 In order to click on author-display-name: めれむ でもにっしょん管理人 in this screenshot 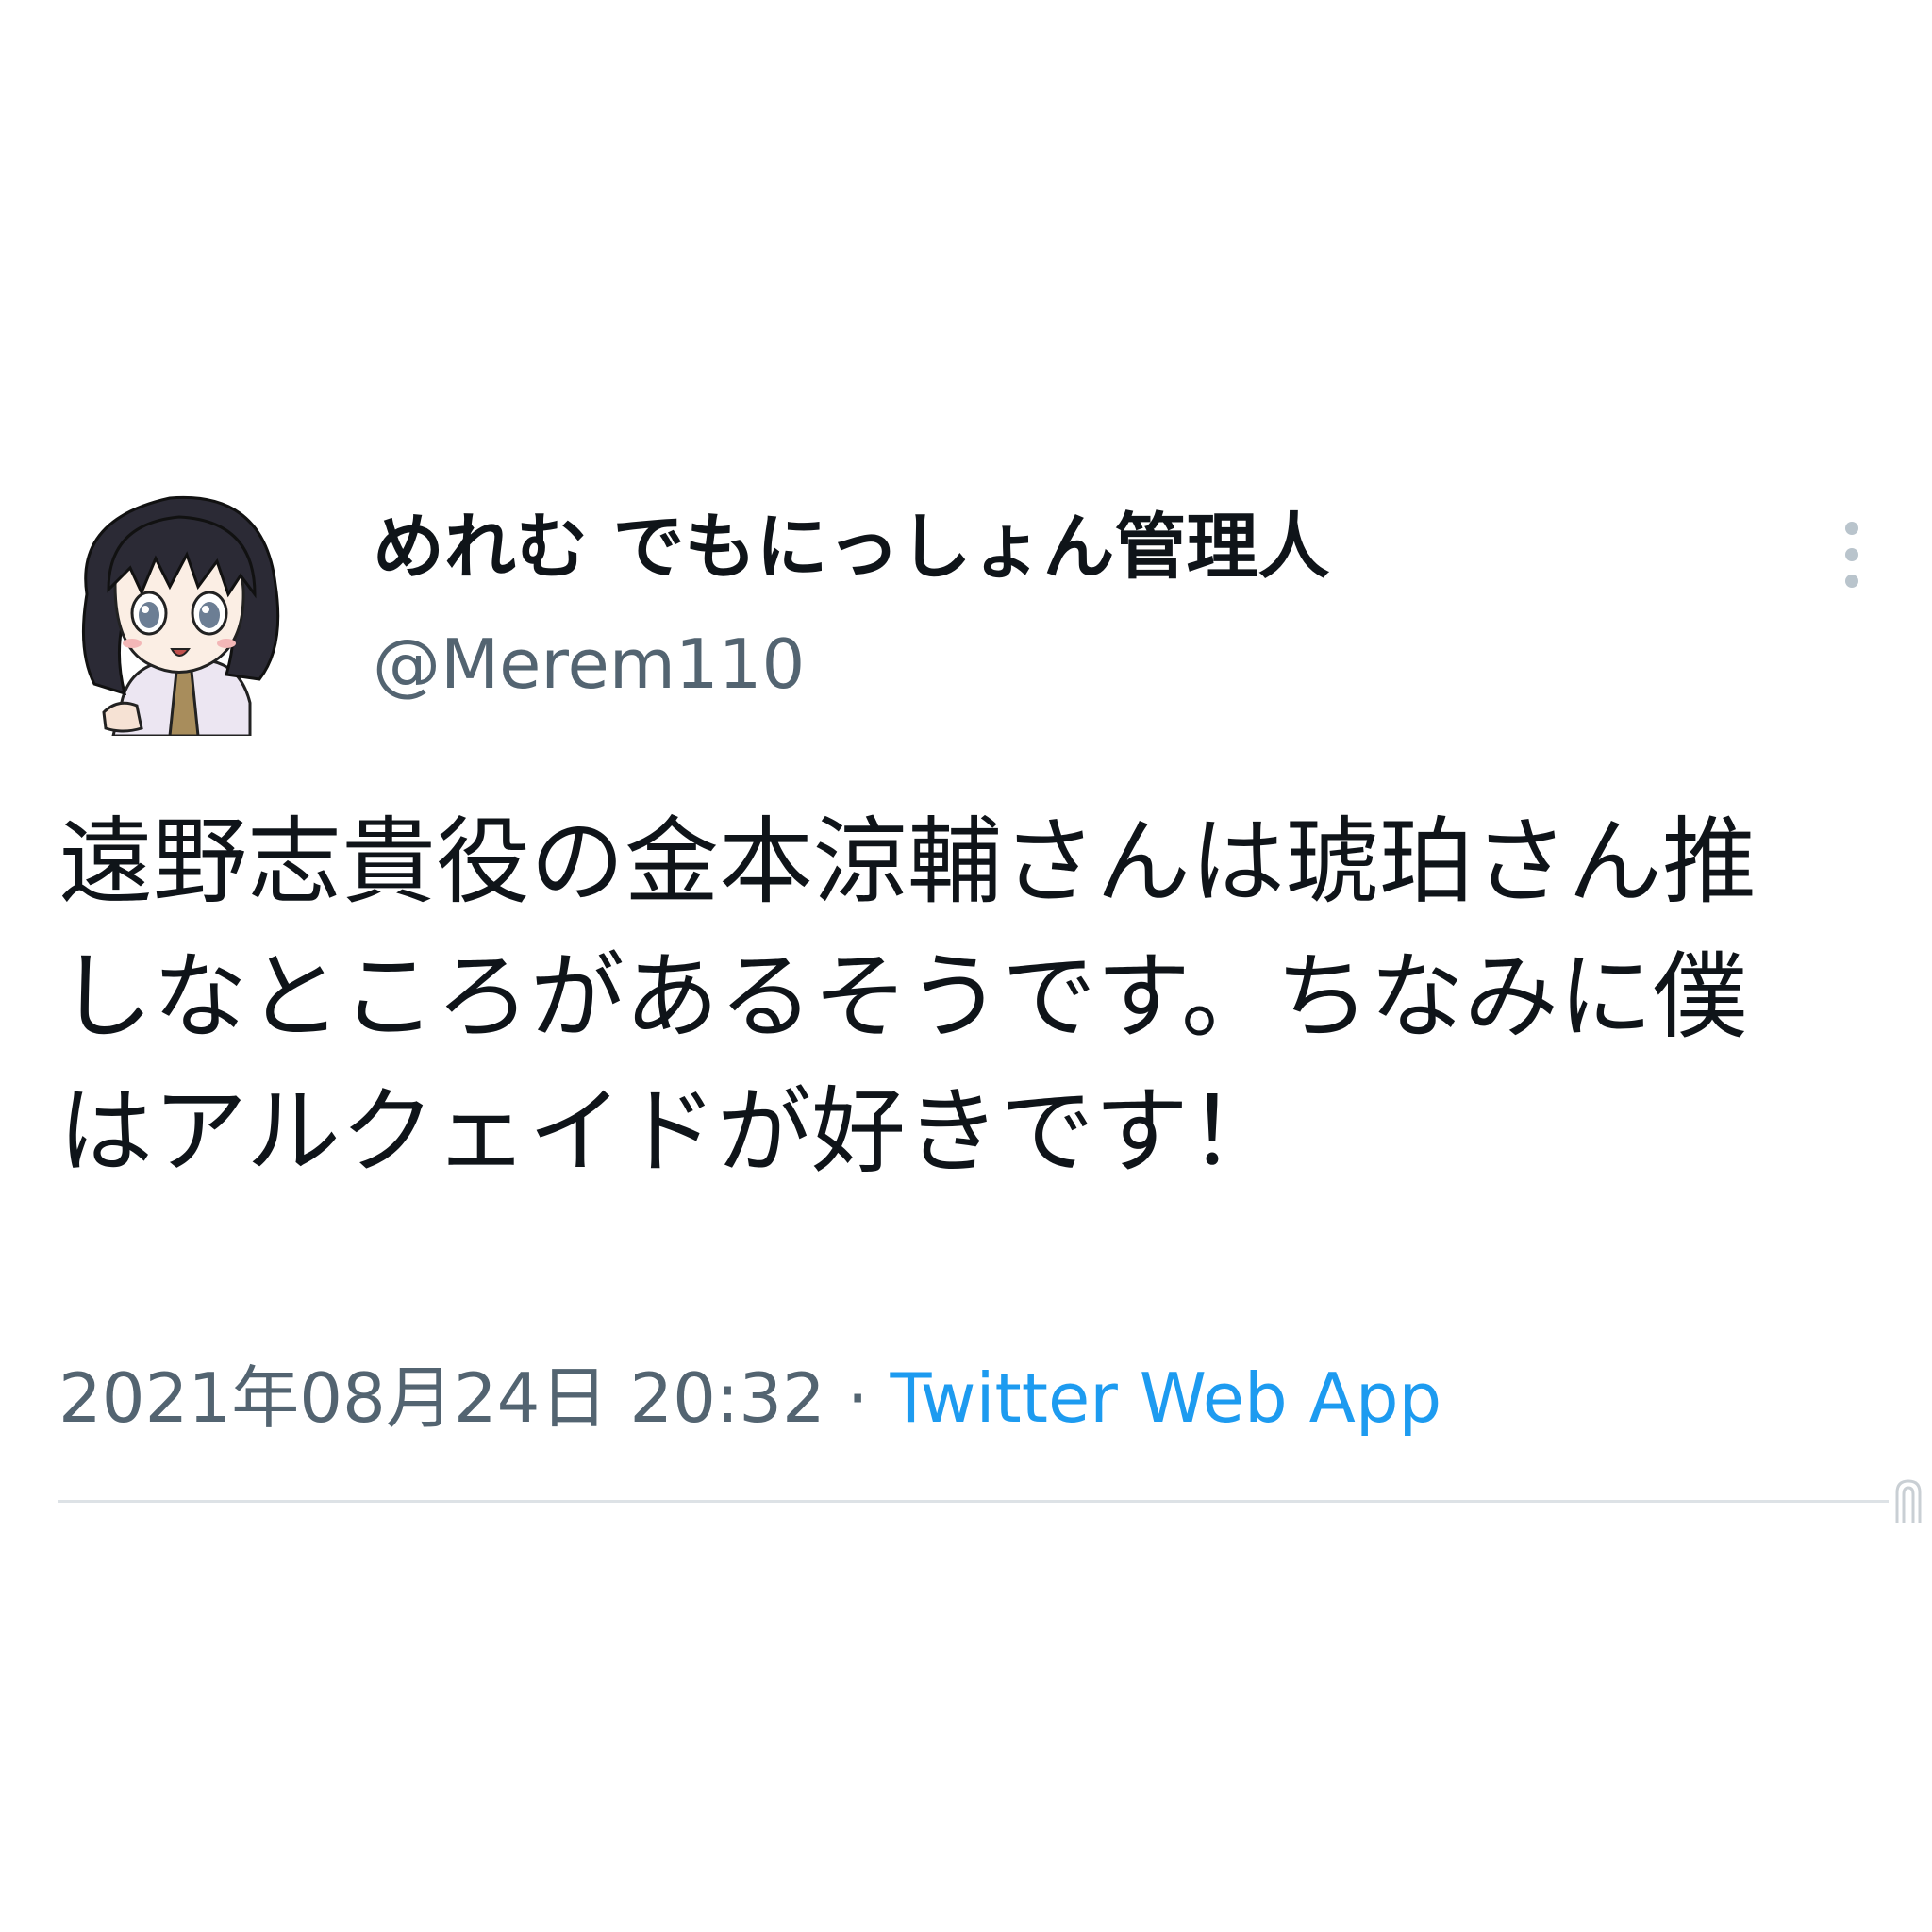, I will do `click(851, 547)`.